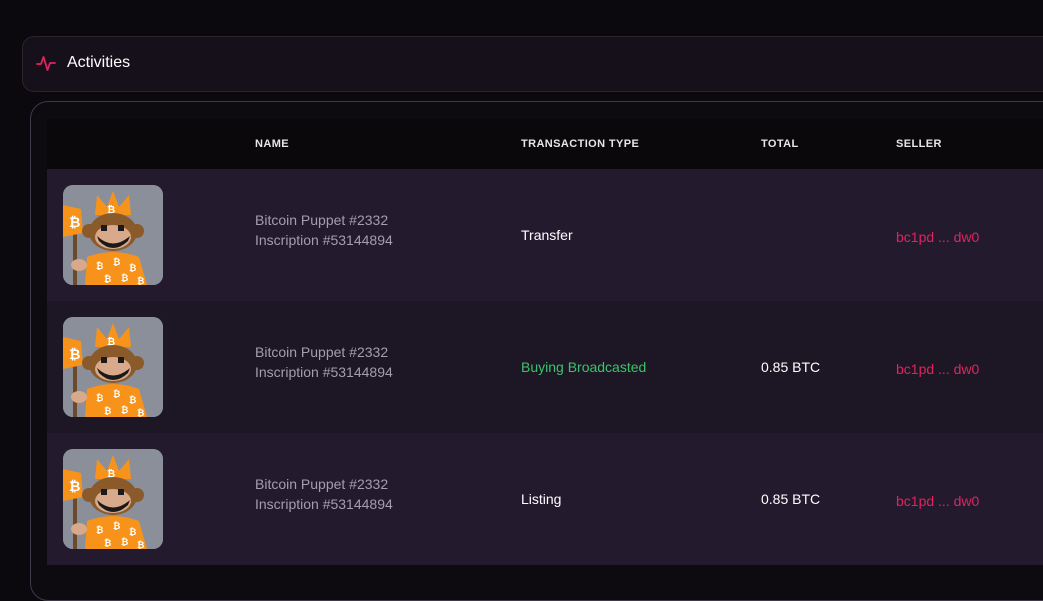 The image size is (1043, 601). I want to click on column-header-total: TOTAL, so click(780, 144).